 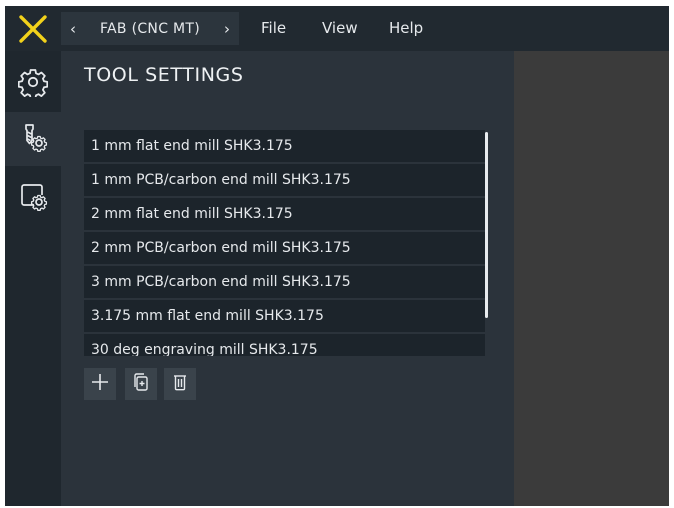 What do you see at coordinates (284, 214) in the screenshot?
I see `tool-list-item: 2 mm flat end mill SHK3.175` at bounding box center [284, 214].